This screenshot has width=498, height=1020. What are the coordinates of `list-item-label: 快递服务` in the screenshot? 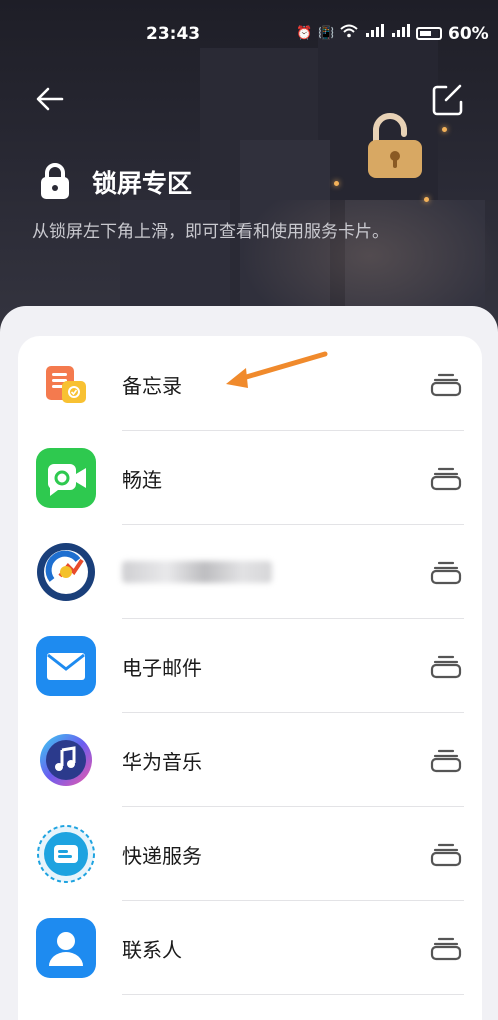 It's located at (162, 856).